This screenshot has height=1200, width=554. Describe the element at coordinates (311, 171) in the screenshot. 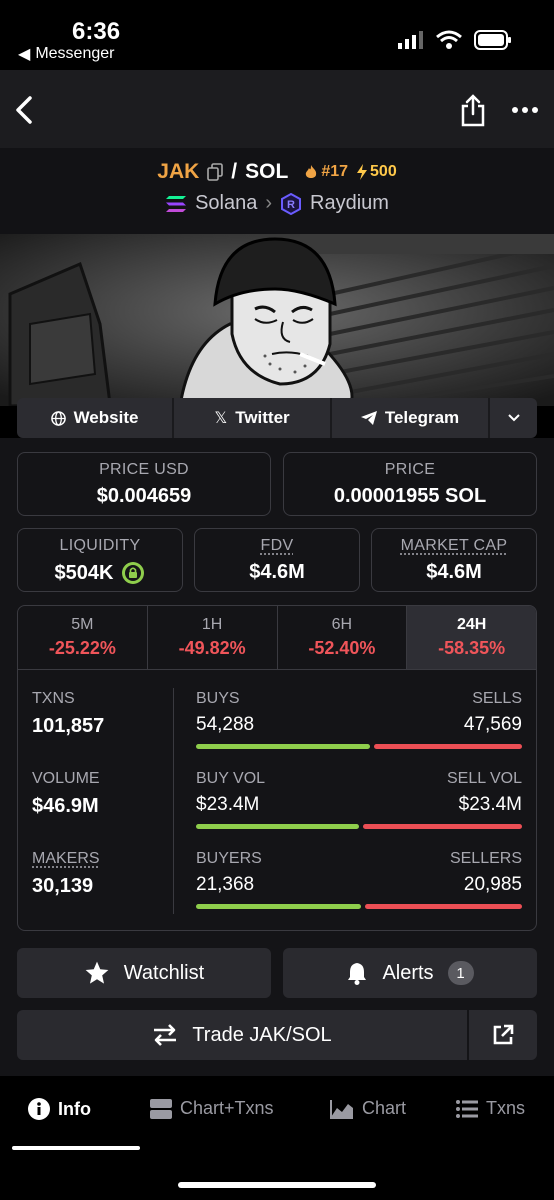

I see `flame-icon` at that location.